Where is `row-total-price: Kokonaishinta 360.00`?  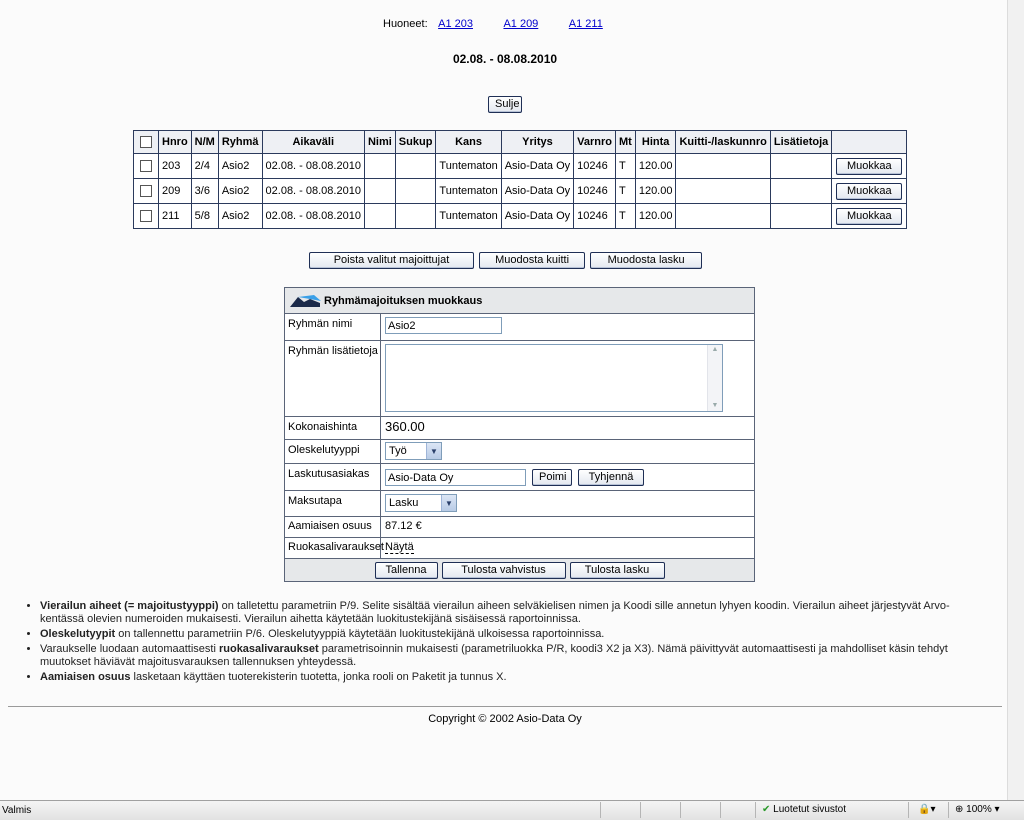
row-total-price: Kokonaishinta 360.00 is located at coordinates (519, 428).